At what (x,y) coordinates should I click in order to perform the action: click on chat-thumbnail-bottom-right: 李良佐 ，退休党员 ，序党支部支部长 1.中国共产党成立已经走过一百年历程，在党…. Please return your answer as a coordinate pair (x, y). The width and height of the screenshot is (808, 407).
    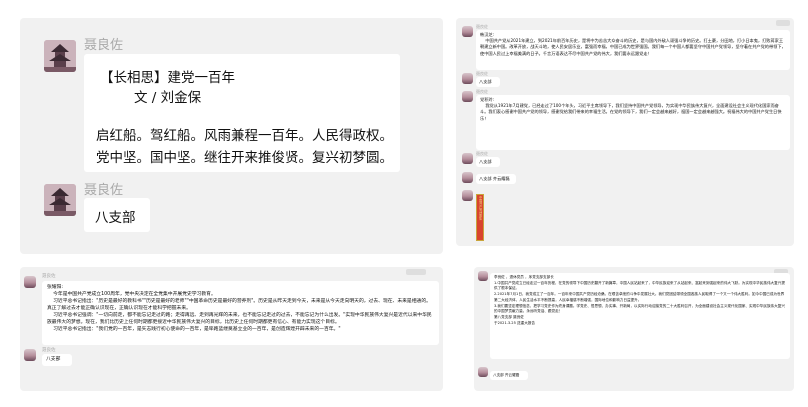
    Looking at the image, I should click on (634, 329).